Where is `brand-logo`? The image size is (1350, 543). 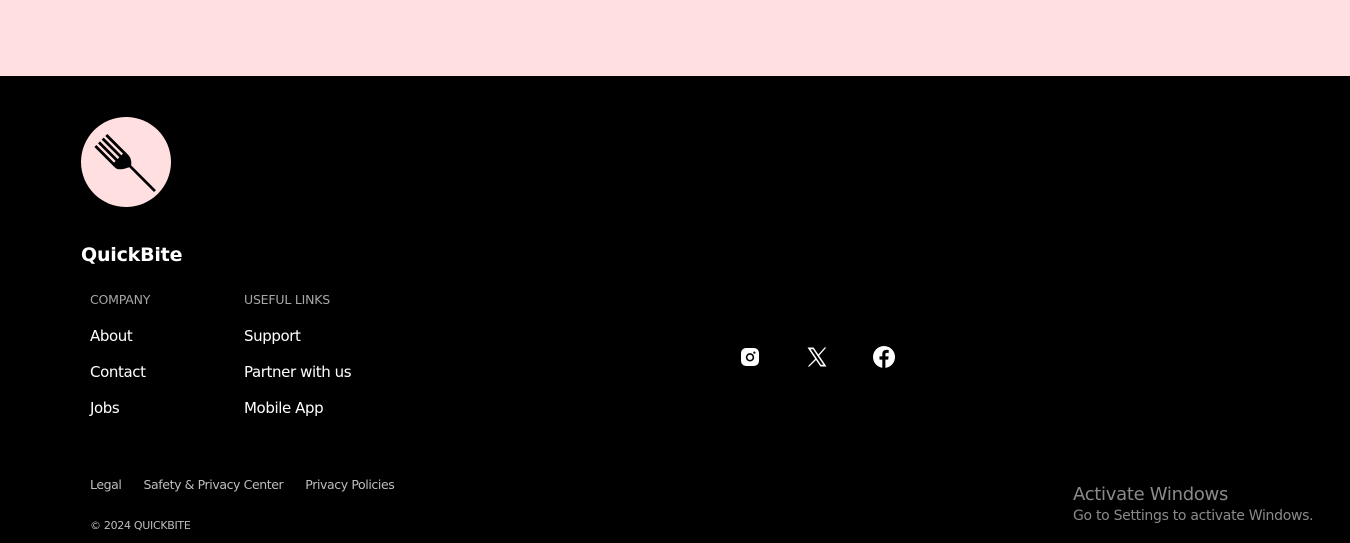
brand-logo is located at coordinates (126, 162).